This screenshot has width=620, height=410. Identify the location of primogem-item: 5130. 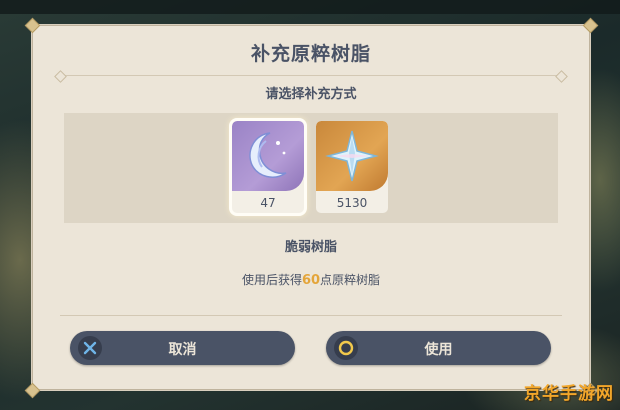
(352, 167).